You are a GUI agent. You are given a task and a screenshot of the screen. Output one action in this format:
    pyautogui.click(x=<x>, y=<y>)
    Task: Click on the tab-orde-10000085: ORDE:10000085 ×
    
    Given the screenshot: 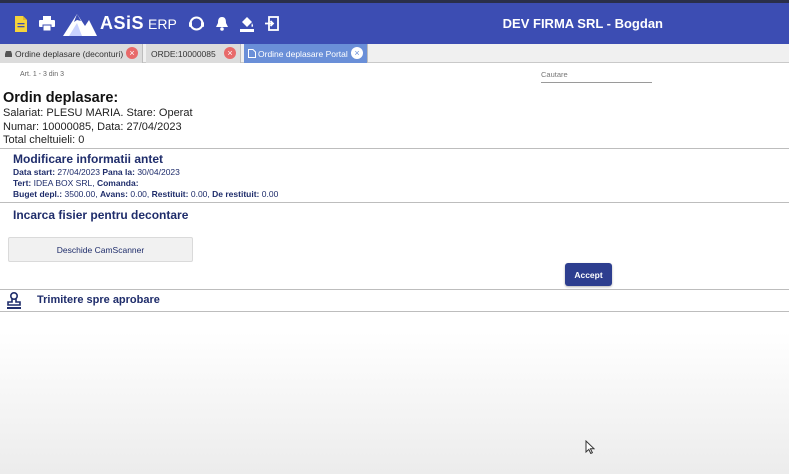 What is the action you would take?
    pyautogui.click(x=193, y=53)
    